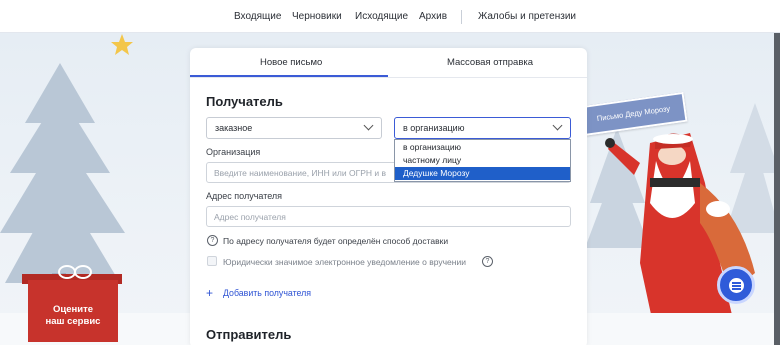 This screenshot has height=345, width=780. I want to click on organization-placeholder: Введите наименование, ИНН или ОГРН и в, so click(300, 173).